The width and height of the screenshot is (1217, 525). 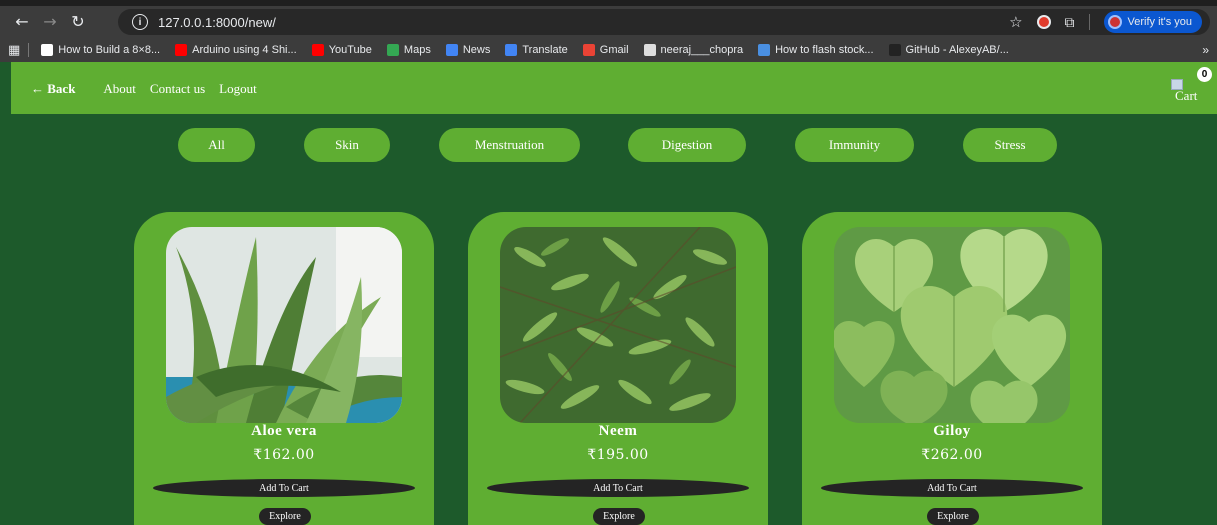 What do you see at coordinates (216, 145) in the screenshot?
I see `filter-all: All` at bounding box center [216, 145].